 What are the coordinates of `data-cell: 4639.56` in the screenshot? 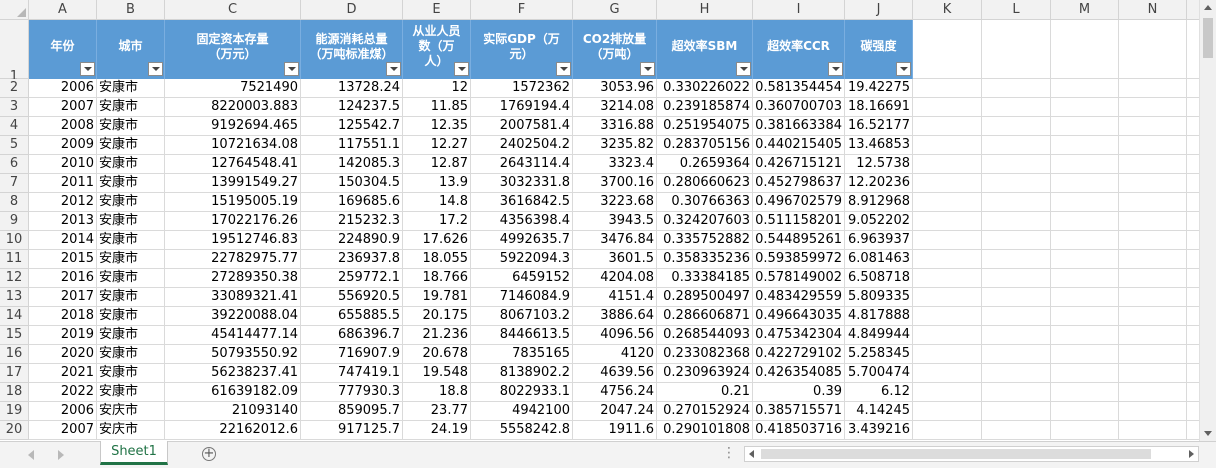 It's located at (615, 373).